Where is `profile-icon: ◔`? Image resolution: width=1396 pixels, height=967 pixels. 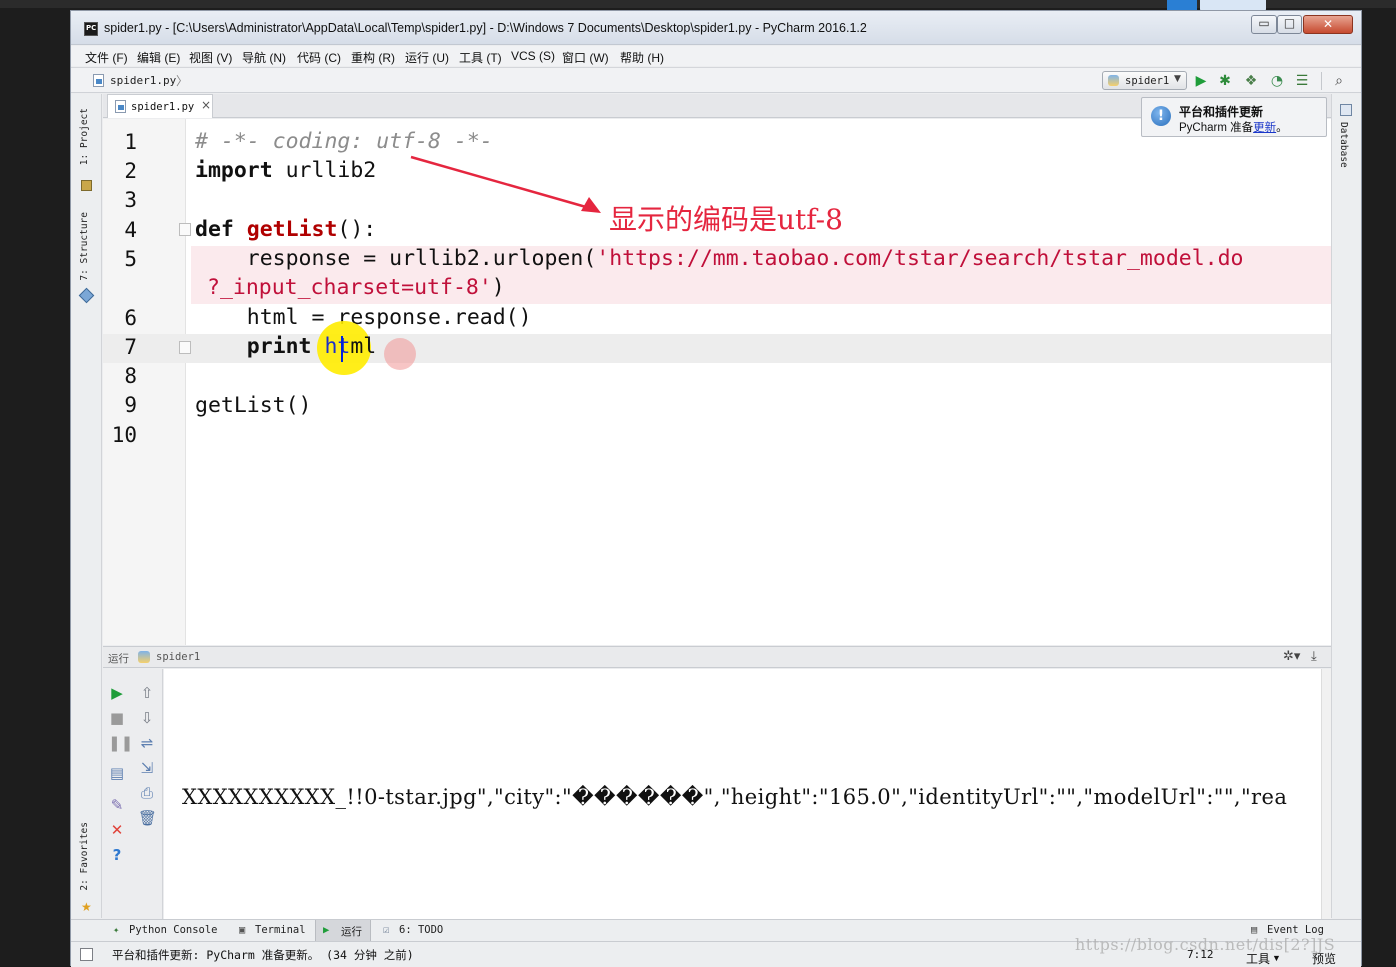 profile-icon: ◔ is located at coordinates (1277, 81).